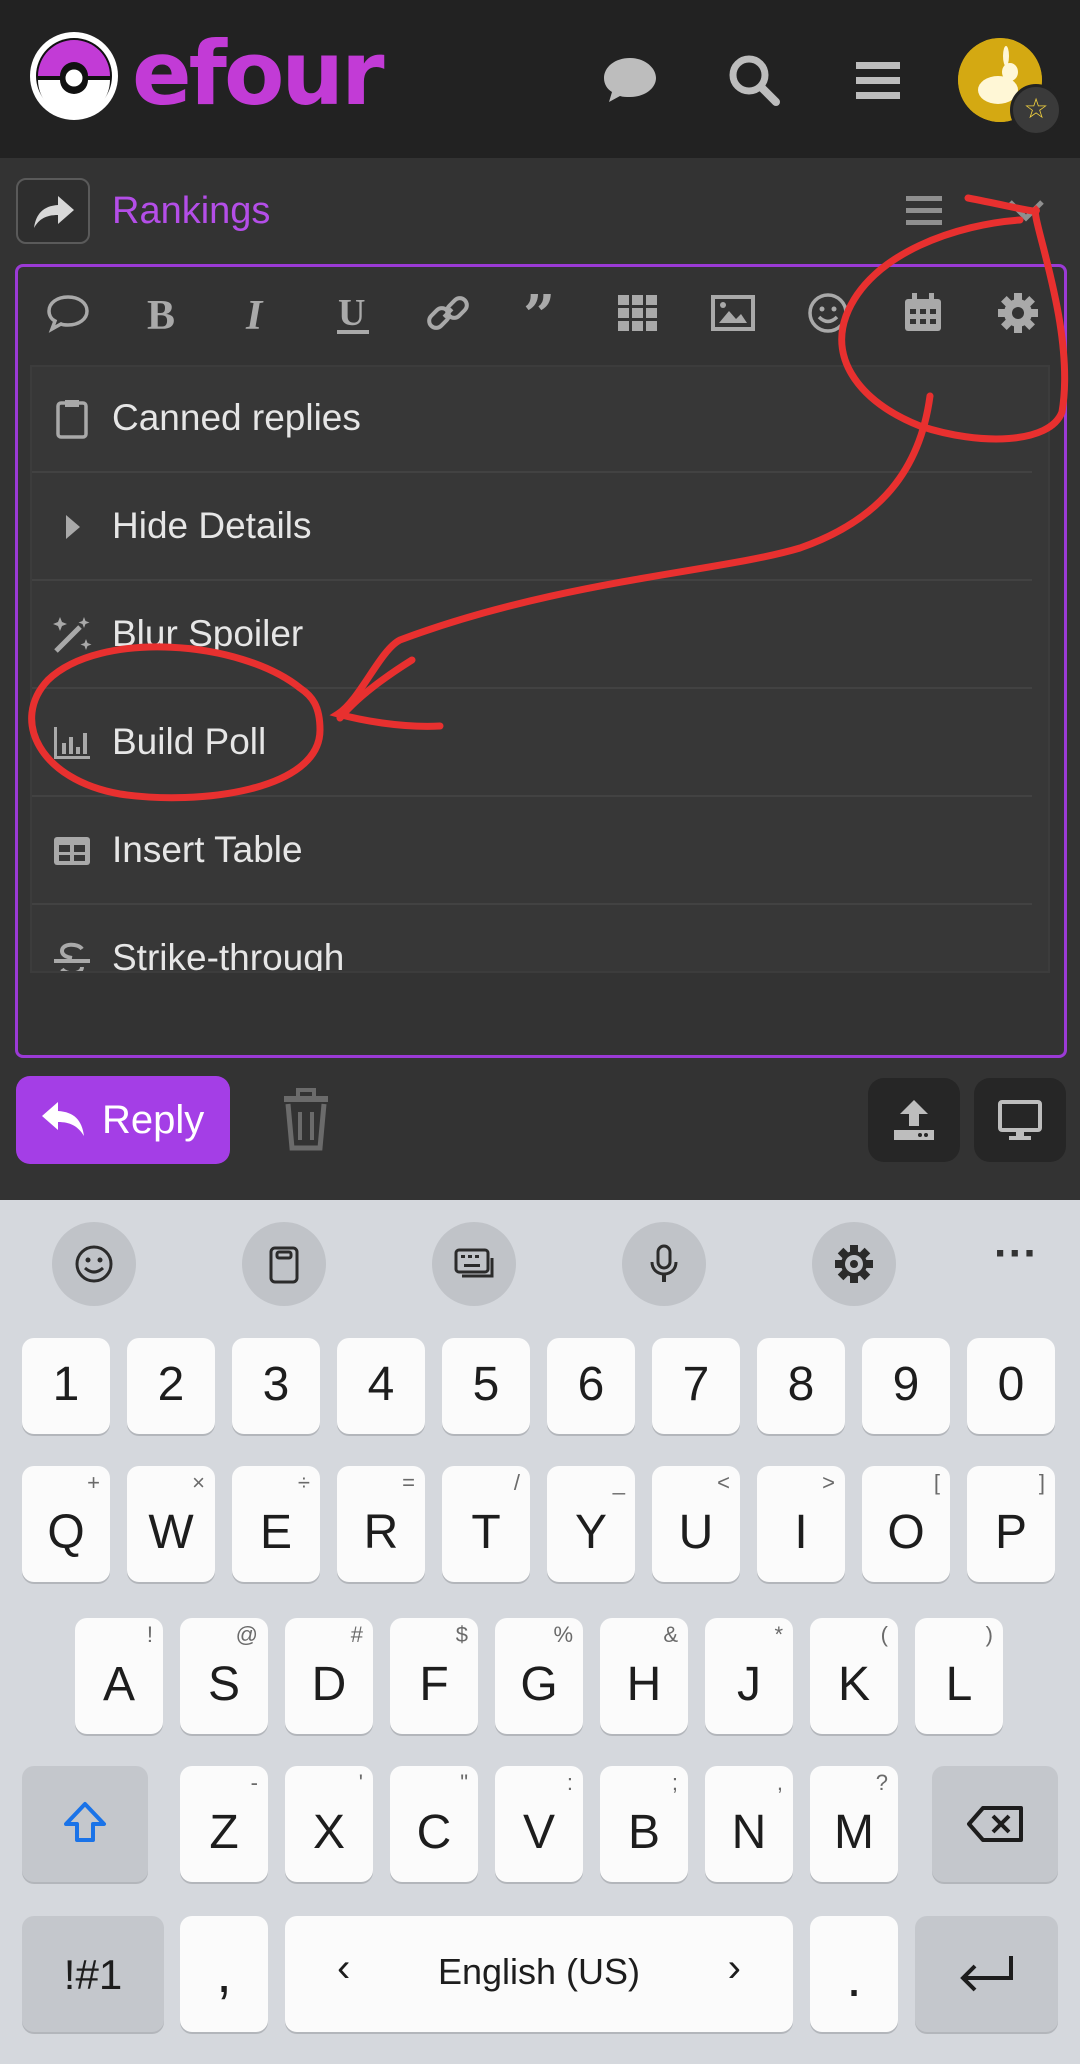 The height and width of the screenshot is (2064, 1080). I want to click on italic-icon: I, so click(258, 314).